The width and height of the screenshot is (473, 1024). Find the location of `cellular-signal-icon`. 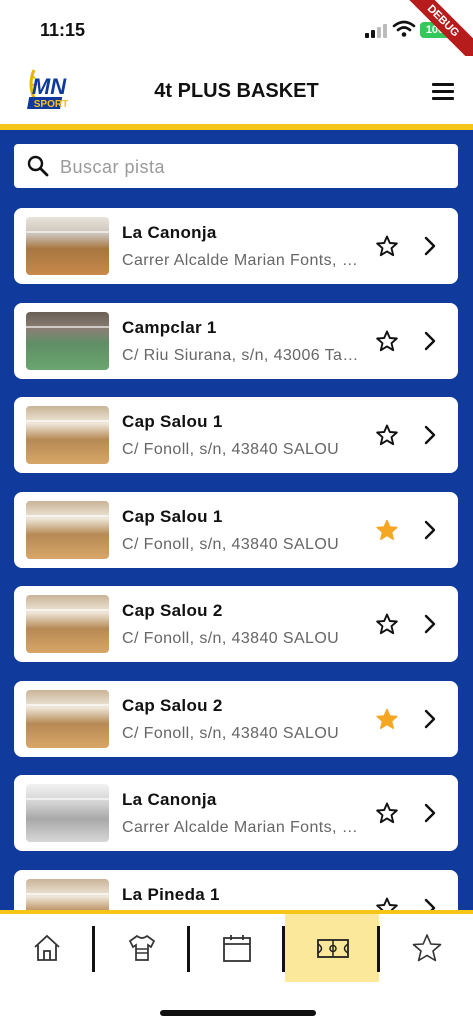

cellular-signal-icon is located at coordinates (377, 30).